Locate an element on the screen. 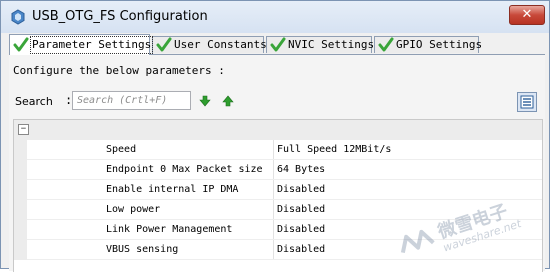 The image size is (550, 272). tab-parameter-settings: Parameter Settings is located at coordinates (81, 44).